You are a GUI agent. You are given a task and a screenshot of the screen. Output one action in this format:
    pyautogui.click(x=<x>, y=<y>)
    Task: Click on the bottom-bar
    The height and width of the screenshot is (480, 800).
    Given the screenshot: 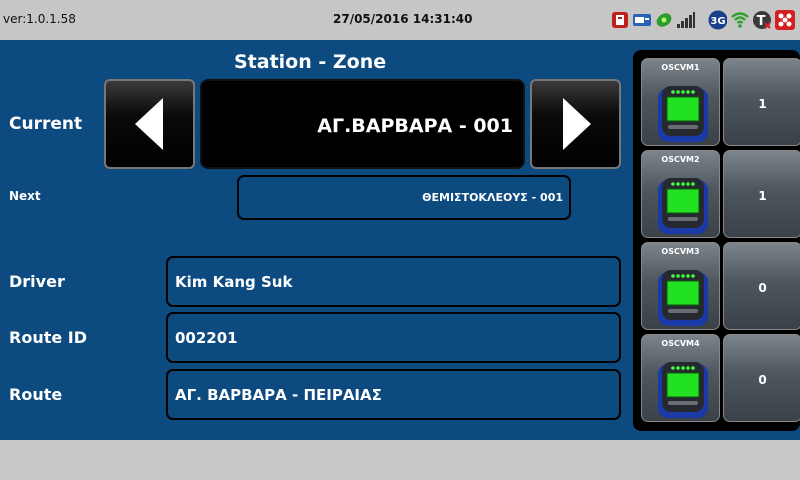 What is the action you would take?
    pyautogui.click(x=400, y=460)
    